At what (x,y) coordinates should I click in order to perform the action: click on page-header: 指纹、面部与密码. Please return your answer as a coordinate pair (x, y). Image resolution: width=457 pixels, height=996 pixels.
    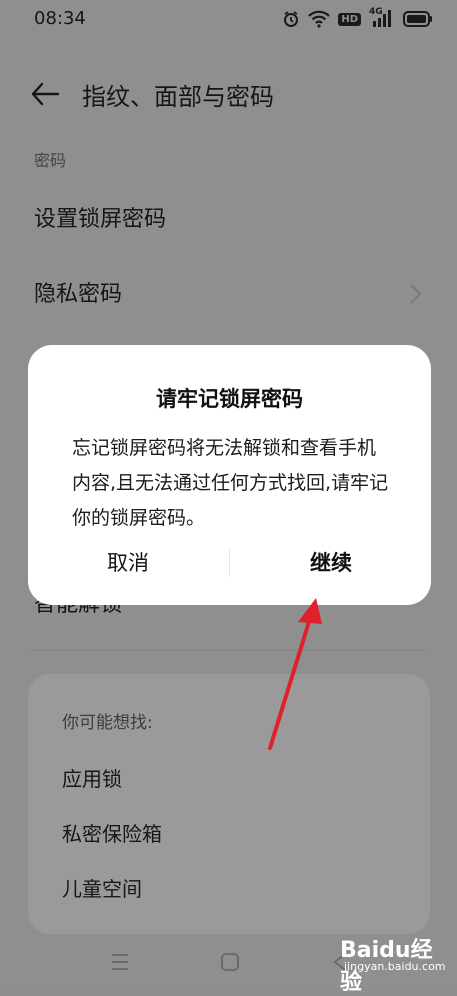
    Looking at the image, I should click on (228, 92).